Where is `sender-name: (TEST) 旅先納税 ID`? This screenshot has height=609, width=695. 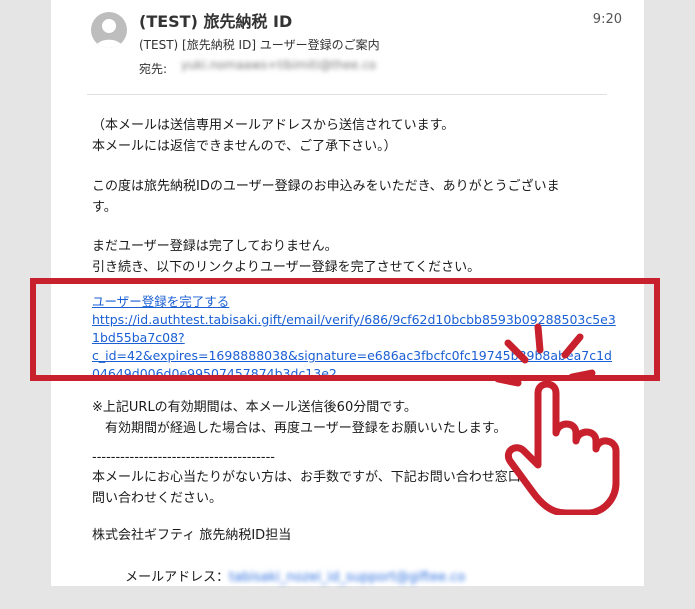 sender-name: (TEST) 旅先納税 ID is located at coordinates (216, 21).